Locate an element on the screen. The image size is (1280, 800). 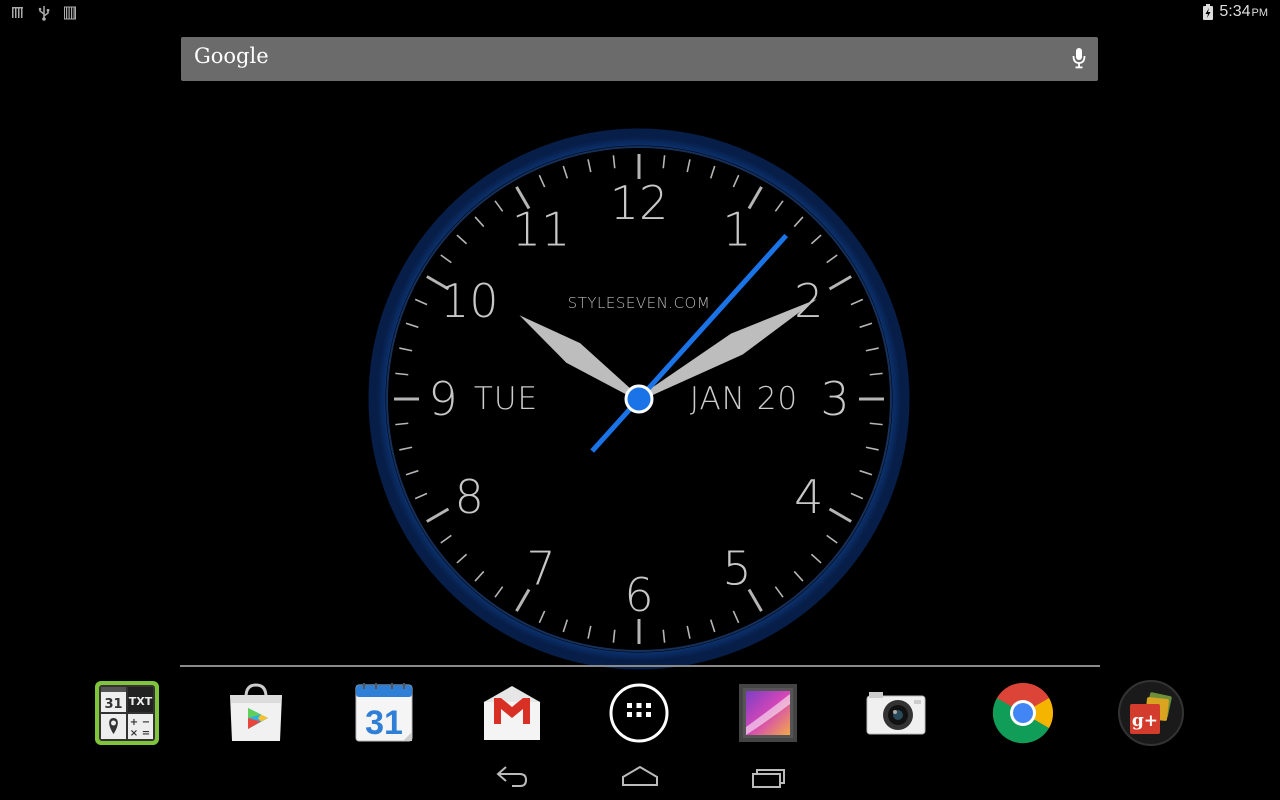
gmail-icon is located at coordinates (512, 713).